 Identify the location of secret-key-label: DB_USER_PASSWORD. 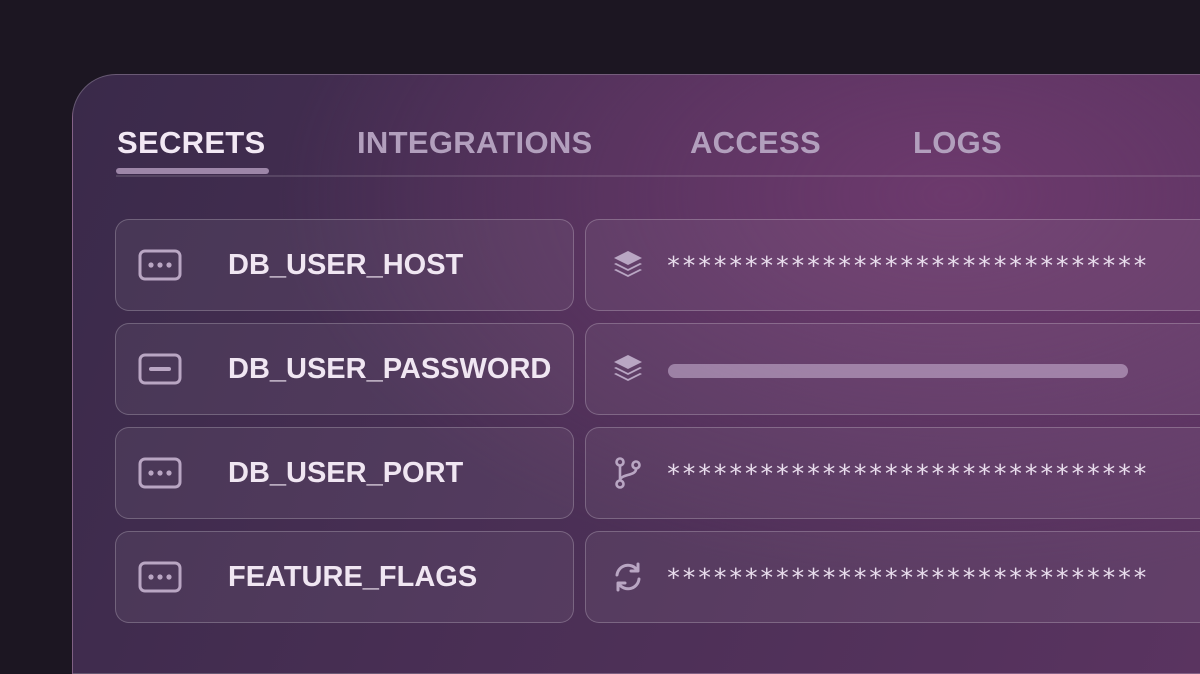
(390, 369).